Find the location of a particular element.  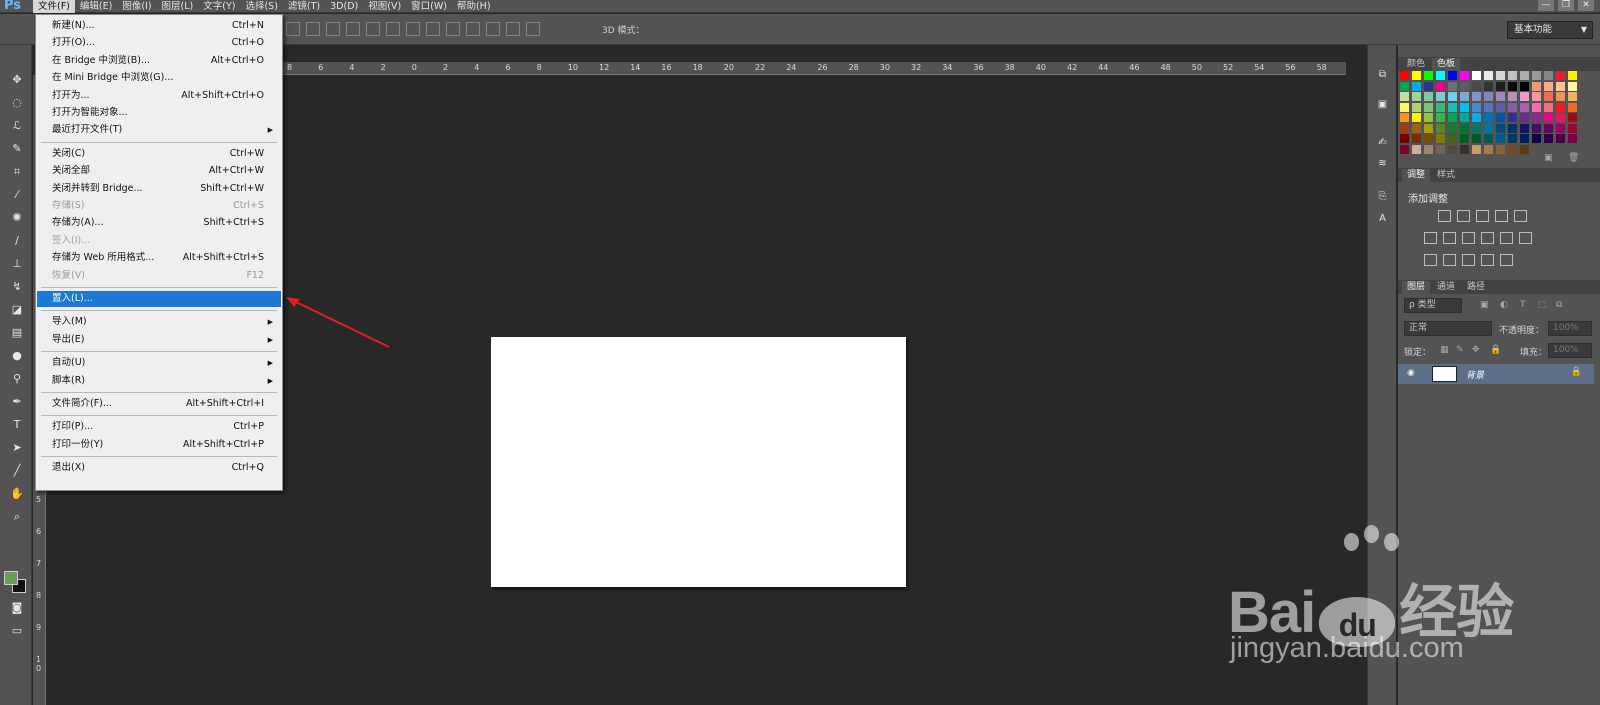

tab-swatches: 色板 is located at coordinates (1446, 64).